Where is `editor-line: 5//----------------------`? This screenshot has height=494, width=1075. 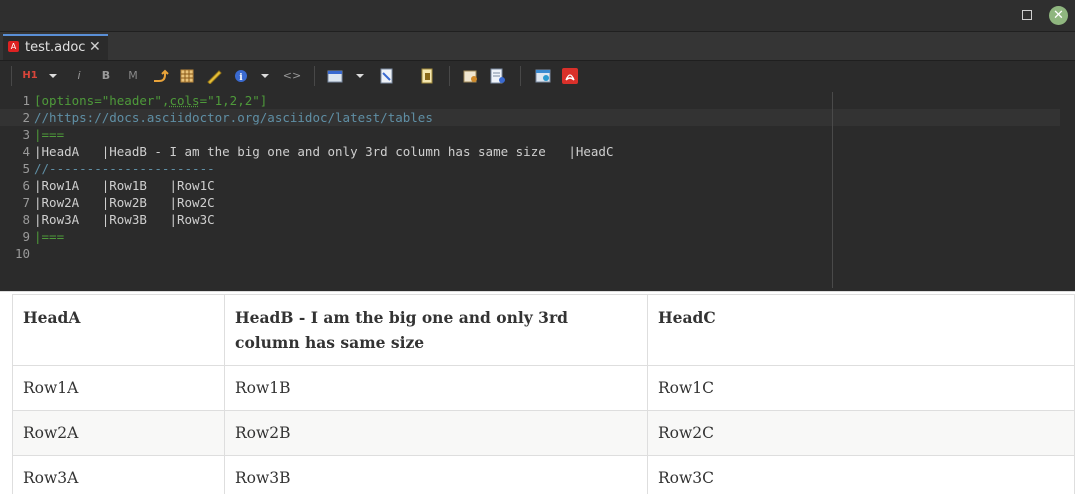
editor-line: 5//---------------------- is located at coordinates (530, 168).